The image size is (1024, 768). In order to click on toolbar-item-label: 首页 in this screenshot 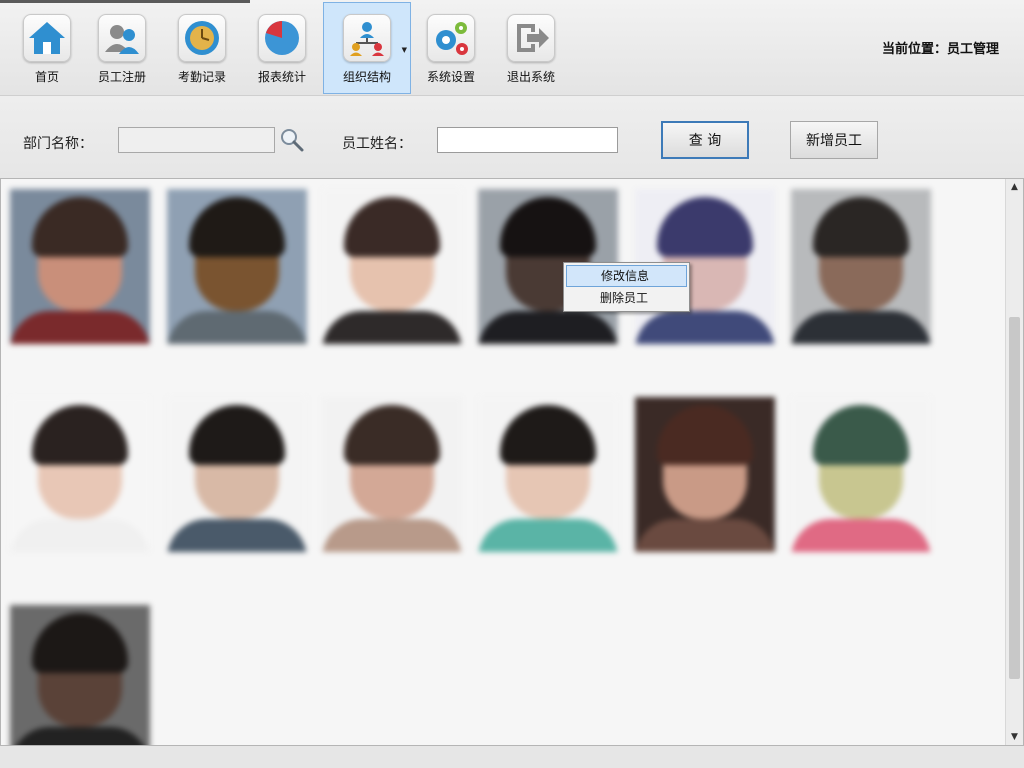, I will do `click(46, 77)`.